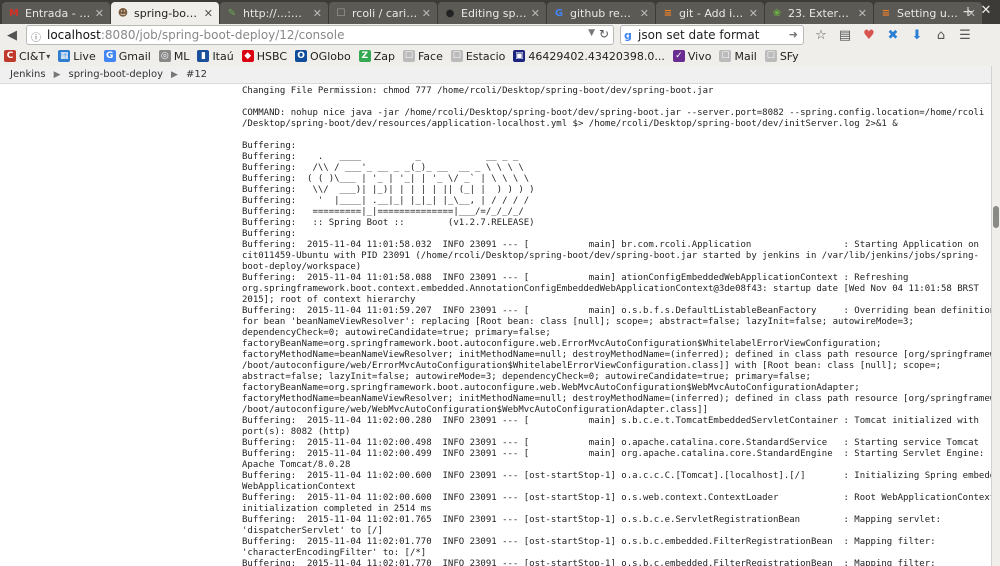  Describe the element at coordinates (364, 56) in the screenshot. I see `zap-icon: Z` at that location.